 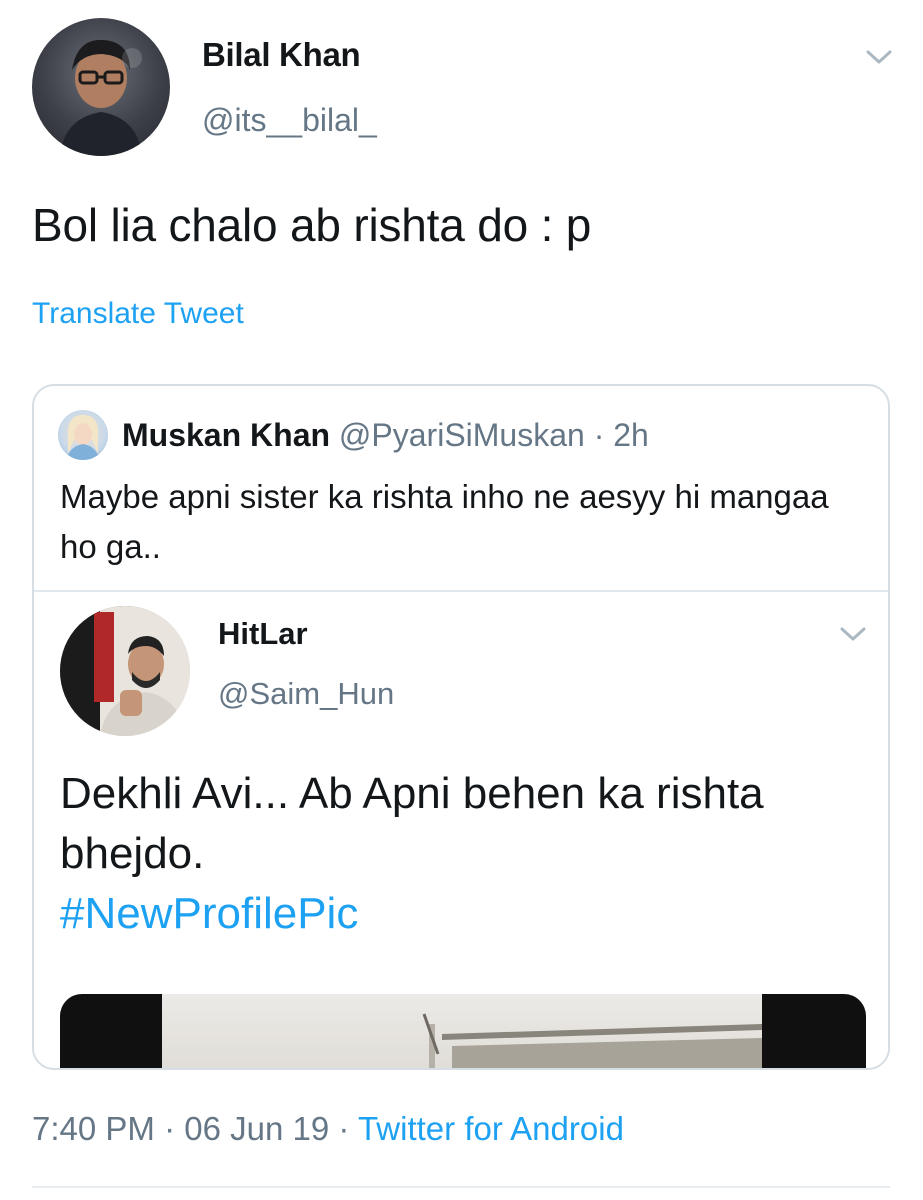 What do you see at coordinates (462, 435) in the screenshot?
I see `quoted-author-handle: @PyariSiMuskan` at bounding box center [462, 435].